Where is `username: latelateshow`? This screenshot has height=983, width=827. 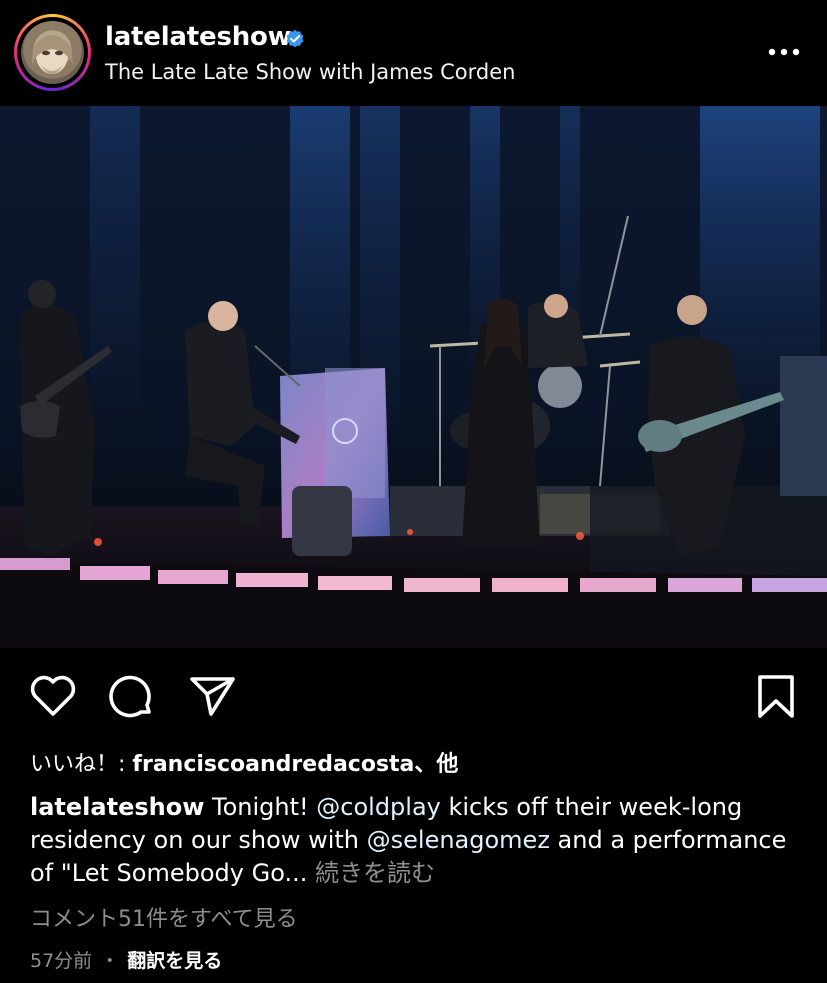 username: latelateshow is located at coordinates (198, 37).